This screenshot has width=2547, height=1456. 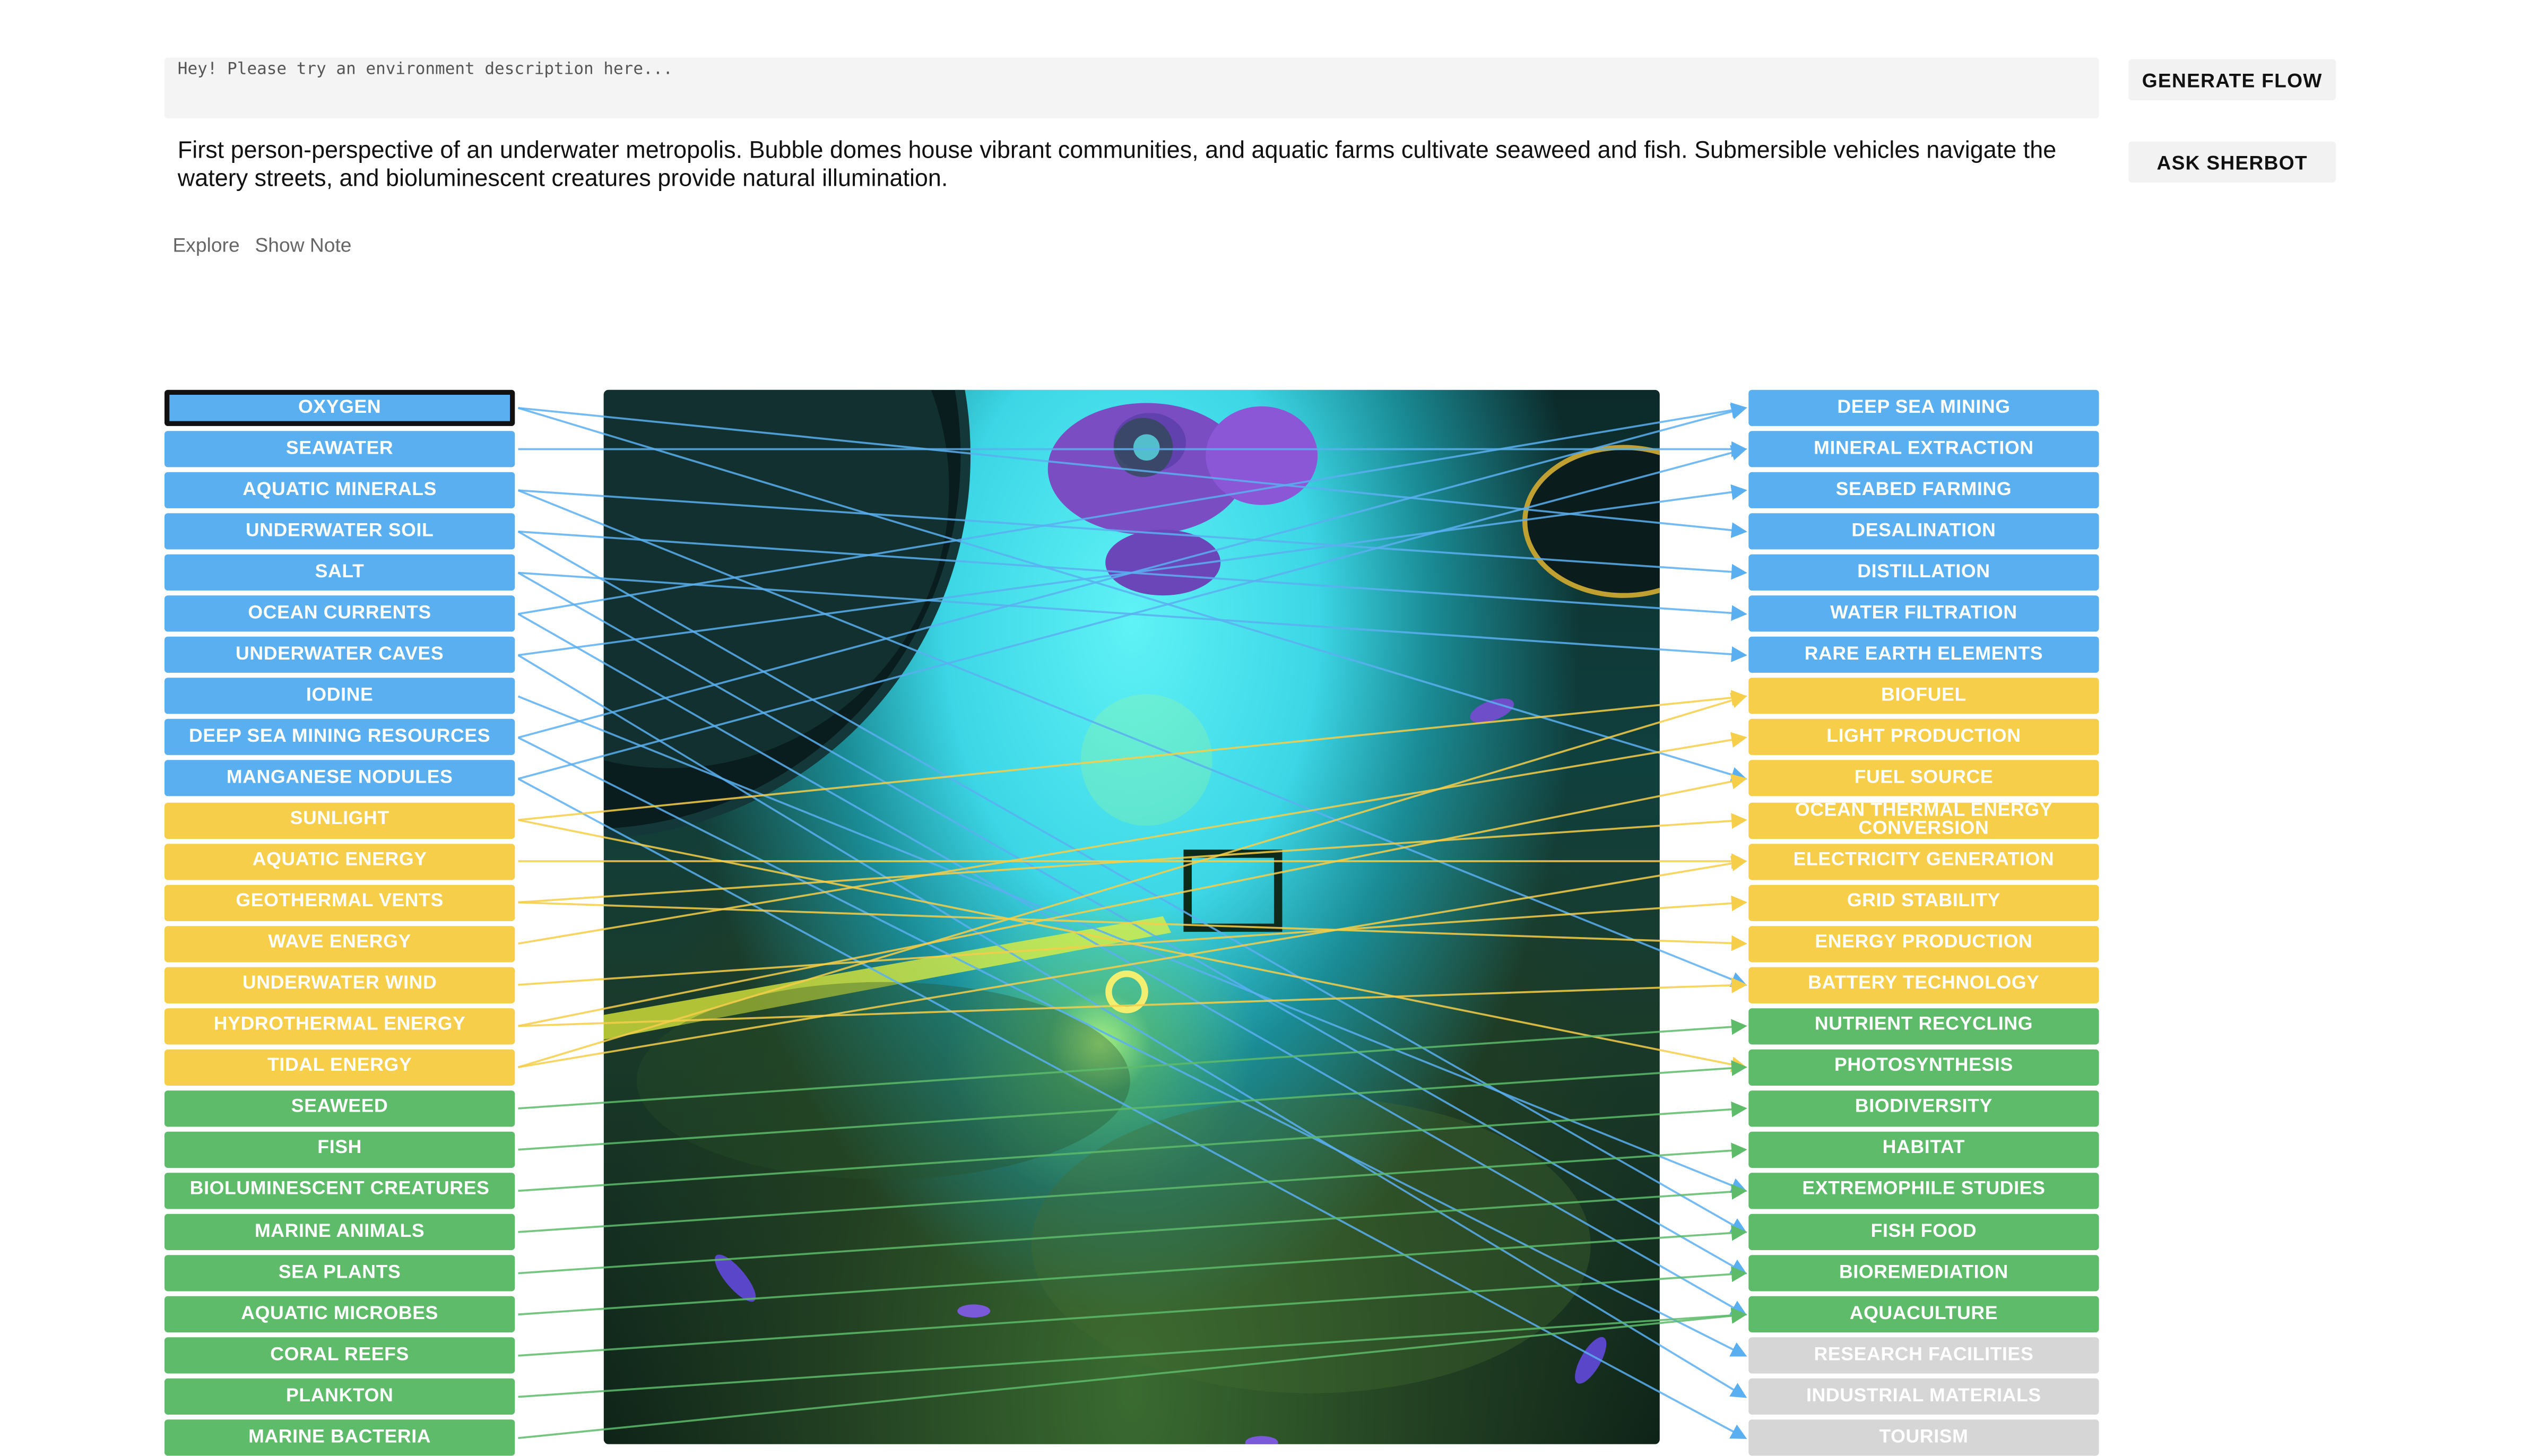 I want to click on output-tag-tourism: TOURISM, so click(x=1923, y=1438).